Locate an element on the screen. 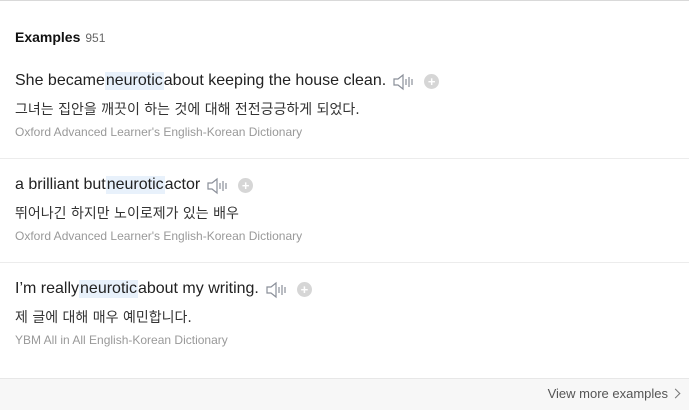 The width and height of the screenshot is (689, 410). example-sentence: a brilliant but neurotic actor + is located at coordinates (134, 185).